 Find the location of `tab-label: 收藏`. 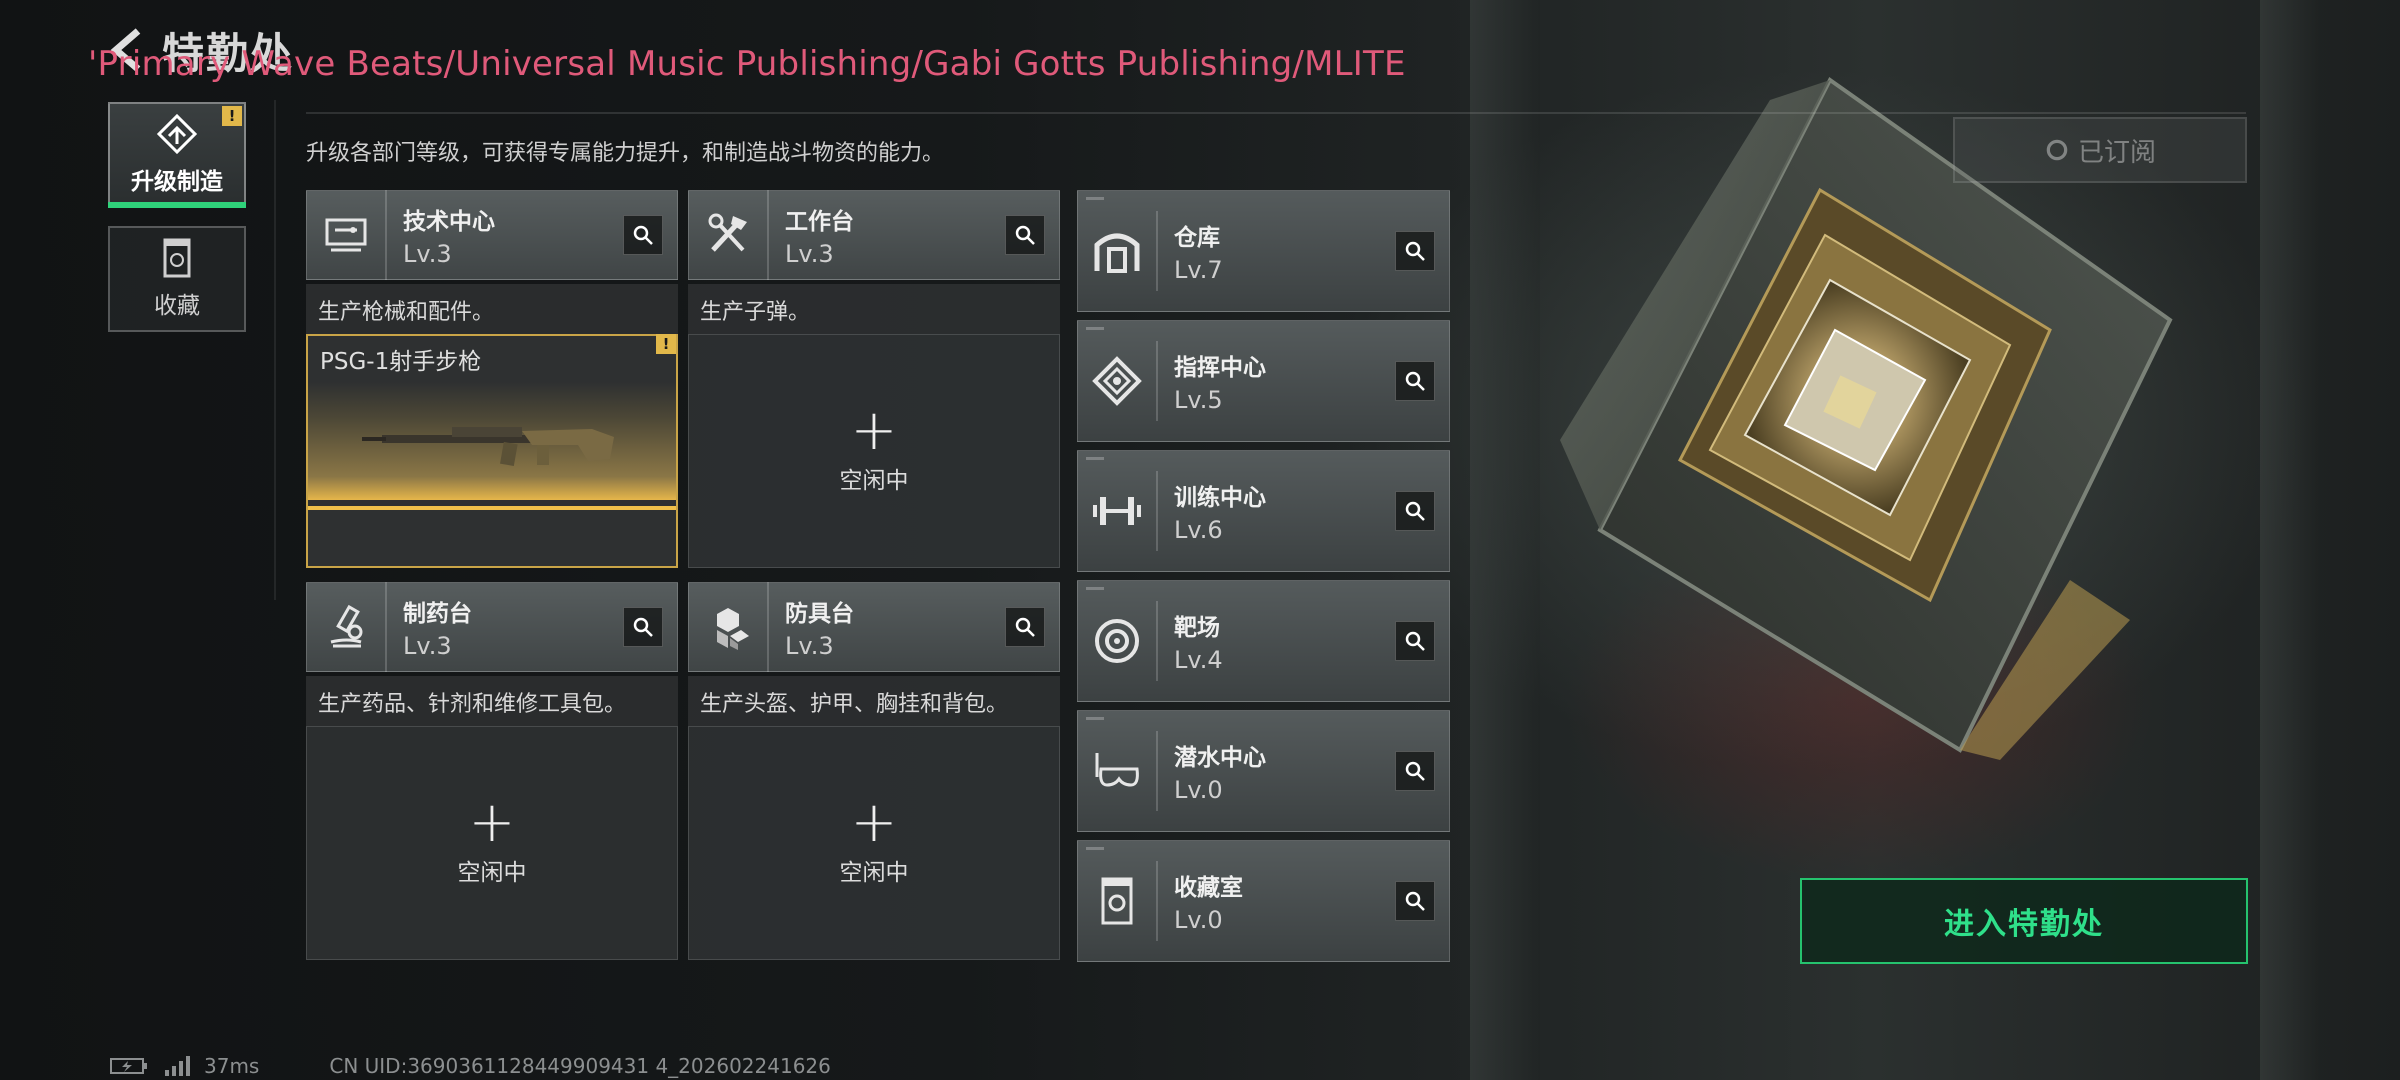

tab-label: 收藏 is located at coordinates (177, 306).